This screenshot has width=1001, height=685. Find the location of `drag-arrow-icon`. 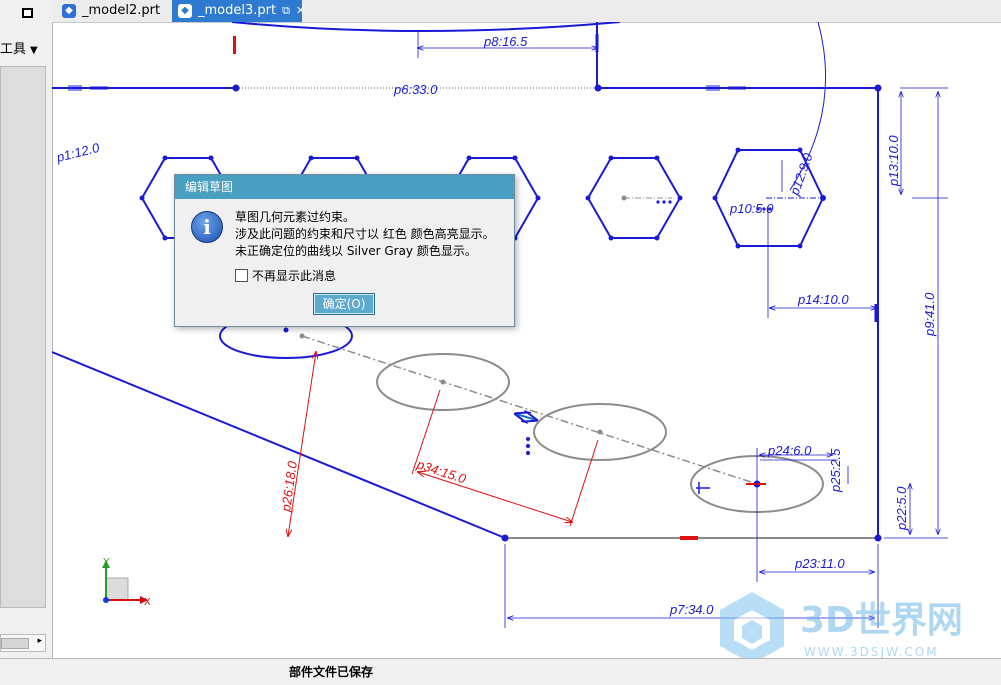

drag-arrow-icon is located at coordinates (613, 454).